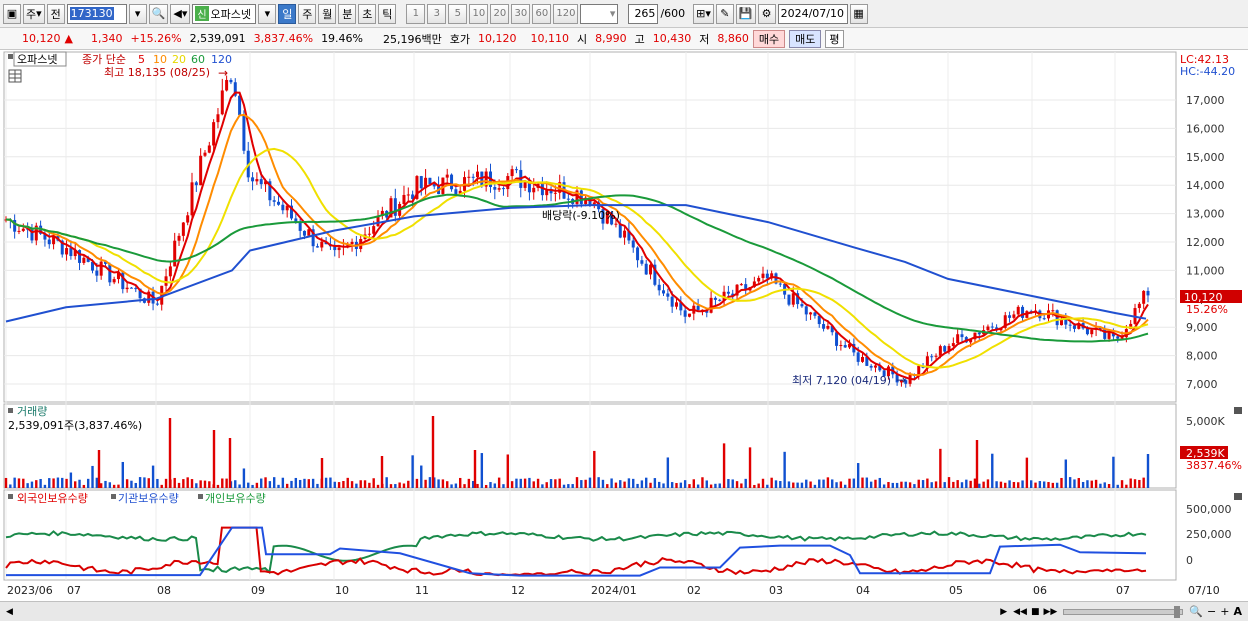 Image resolution: width=1248 pixels, height=621 pixels. I want to click on ma-60-label: 60, so click(198, 59).